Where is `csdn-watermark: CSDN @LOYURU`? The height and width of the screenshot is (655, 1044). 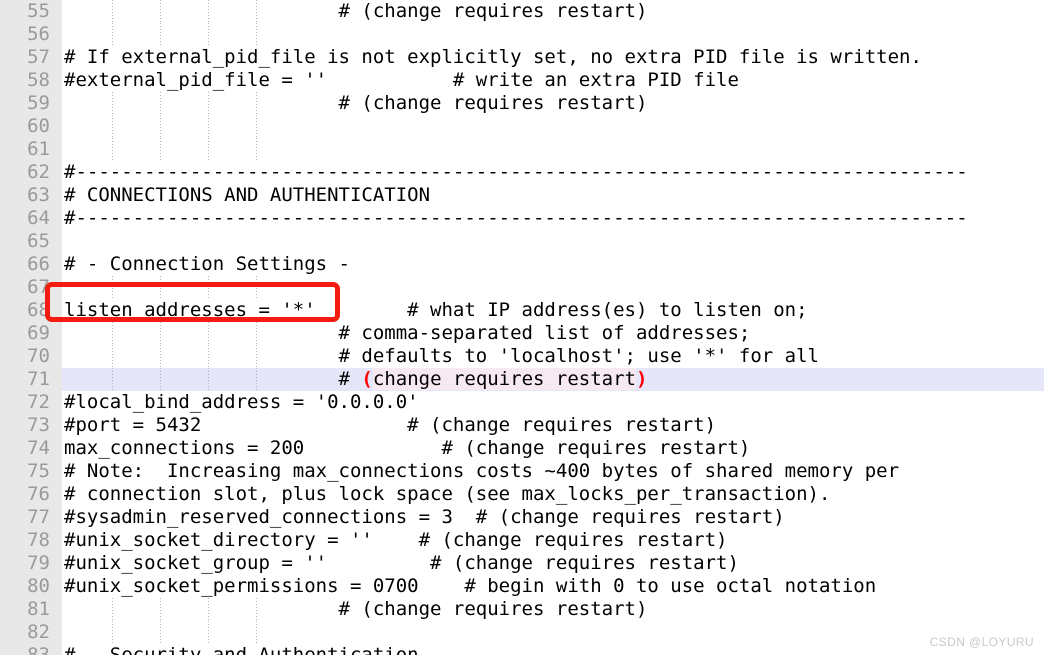
csdn-watermark: CSDN @LOYURU is located at coordinates (981, 642).